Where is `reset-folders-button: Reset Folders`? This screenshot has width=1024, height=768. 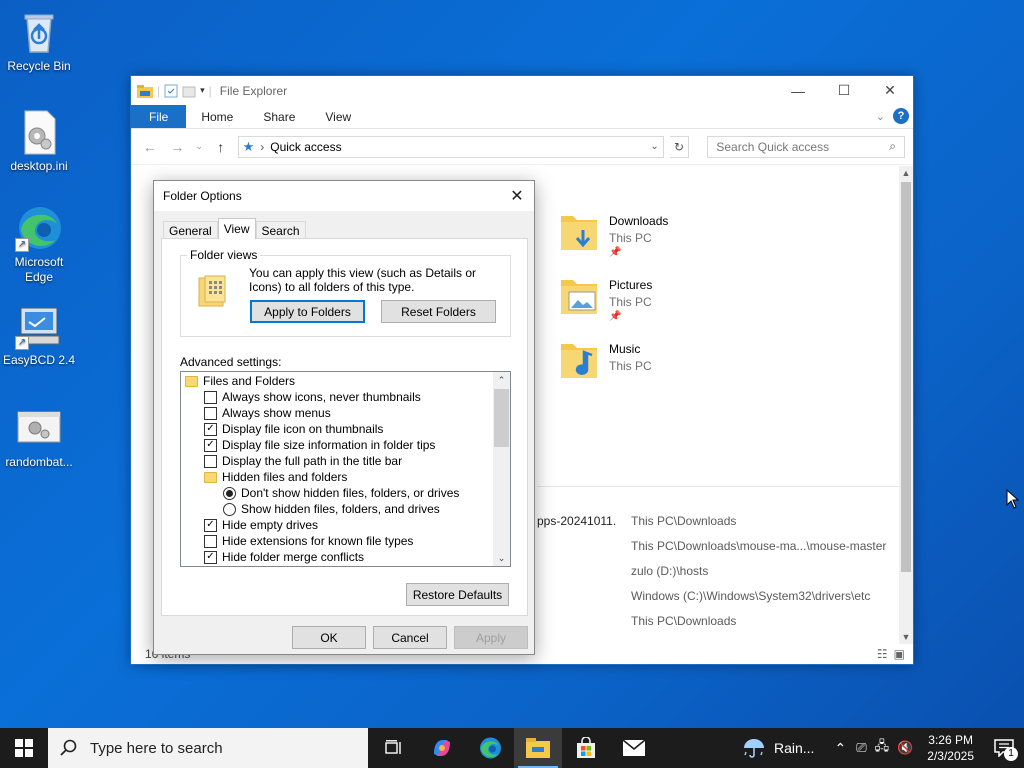 reset-folders-button: Reset Folders is located at coordinates (438, 311).